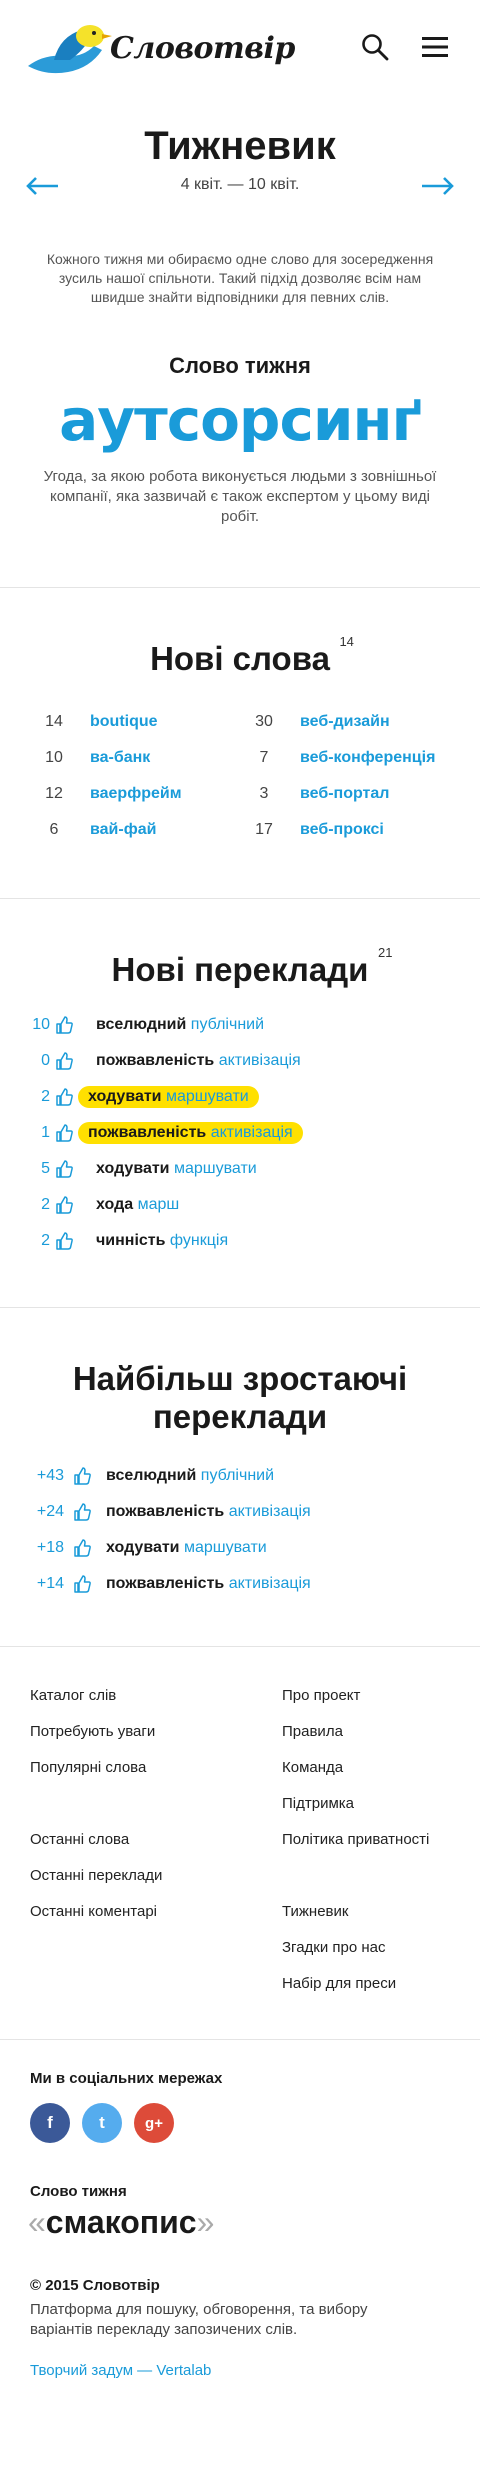 The height and width of the screenshot is (2474, 480). Describe the element at coordinates (254, 2222) in the screenshot. I see `footer-word-of-week: «смакопис»` at that location.